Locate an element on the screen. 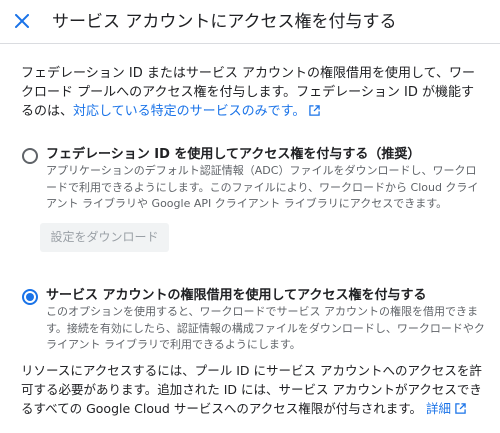 This screenshot has height=433, width=500. option-federated-identity-title: フェデレーション ID を使用してアクセス権を付与する（推奨） is located at coordinates (233, 154).